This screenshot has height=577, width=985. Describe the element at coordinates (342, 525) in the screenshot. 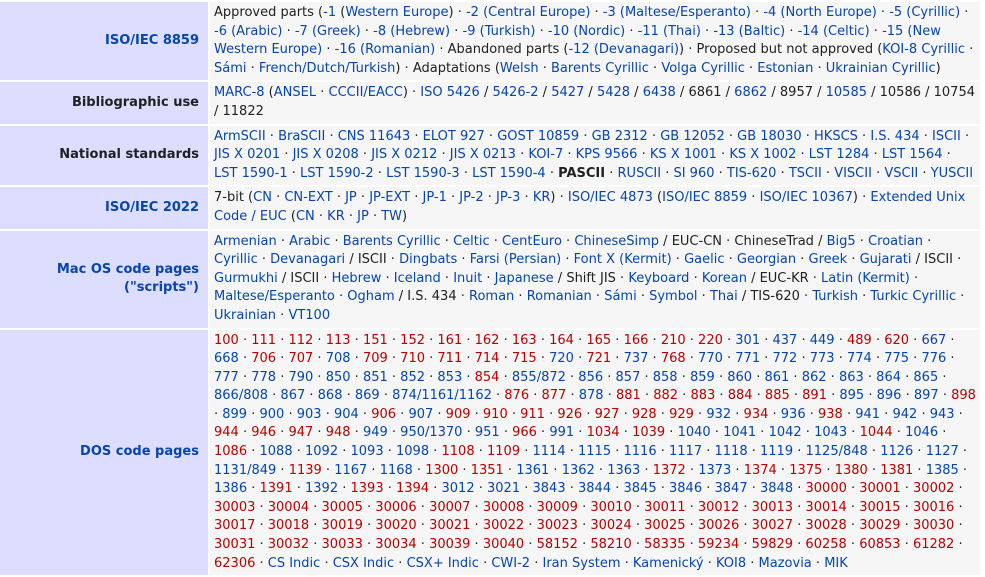

I see `redlink: 30019` at that location.